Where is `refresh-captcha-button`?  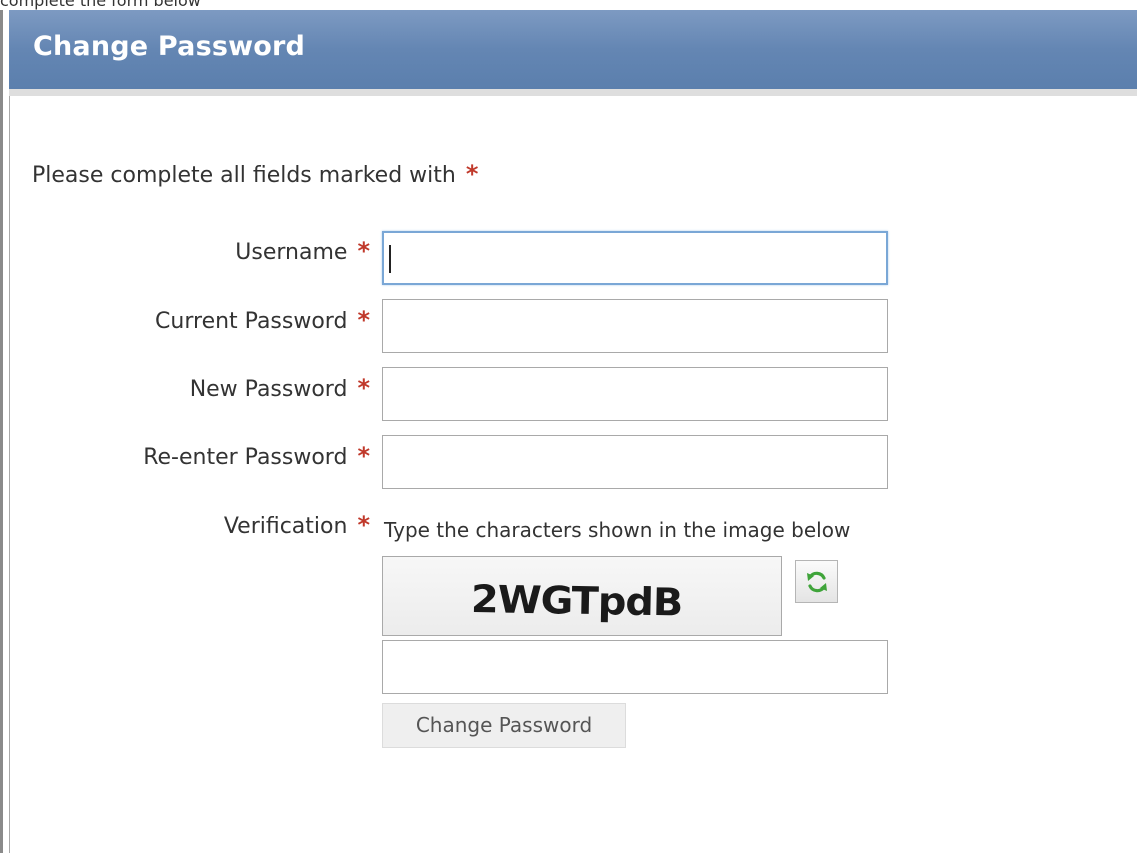 refresh-captcha-button is located at coordinates (816, 581).